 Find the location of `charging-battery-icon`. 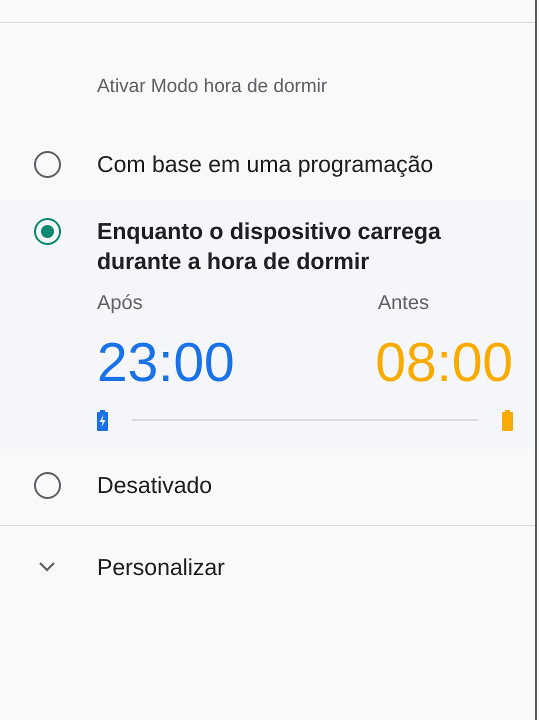

charging-battery-icon is located at coordinates (102, 420).